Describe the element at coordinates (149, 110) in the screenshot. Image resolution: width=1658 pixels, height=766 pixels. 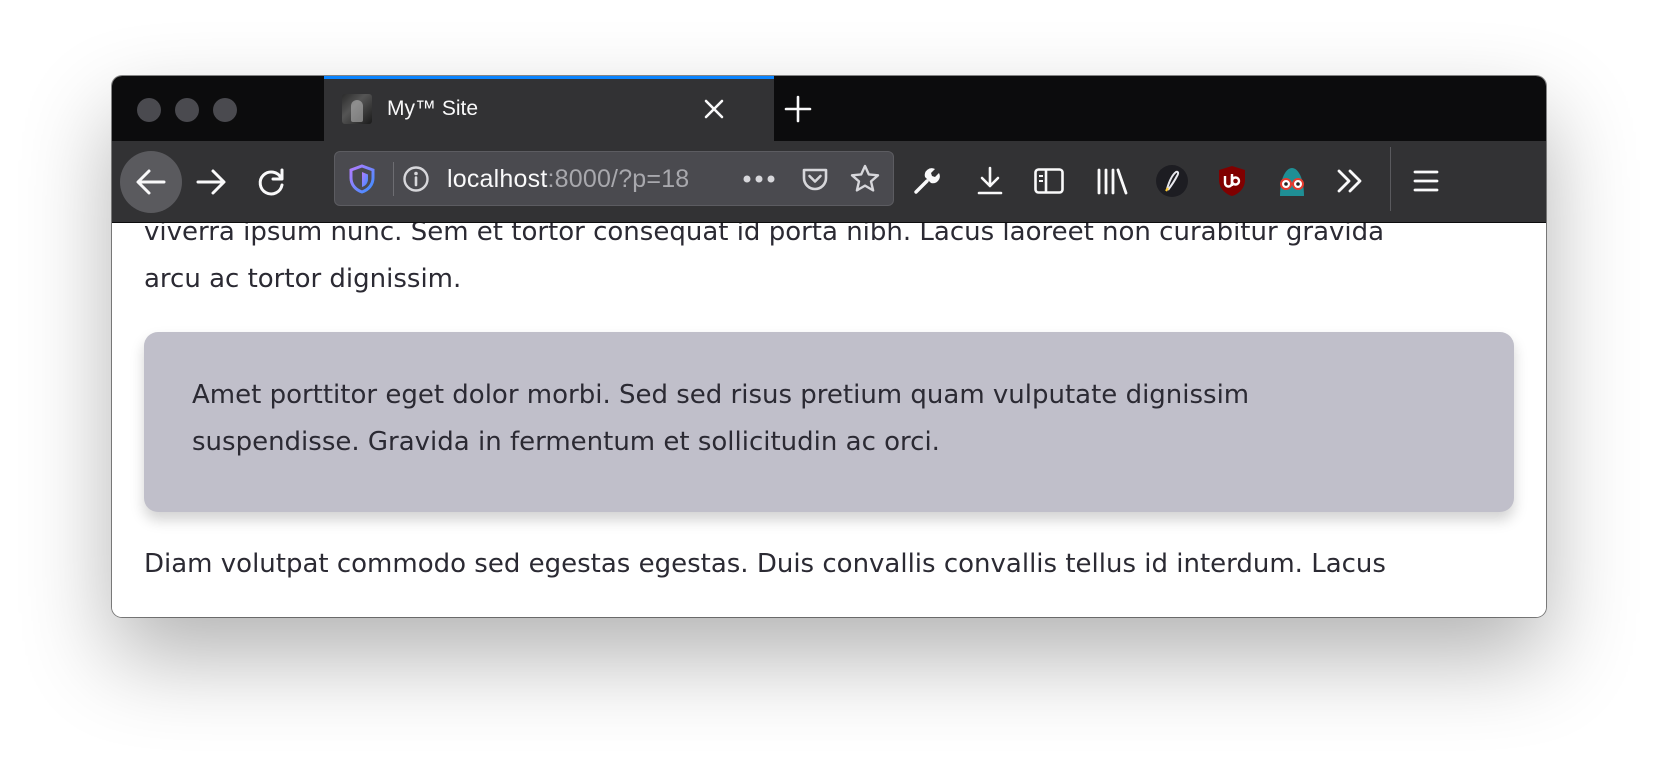
I see `close-window-button` at that location.